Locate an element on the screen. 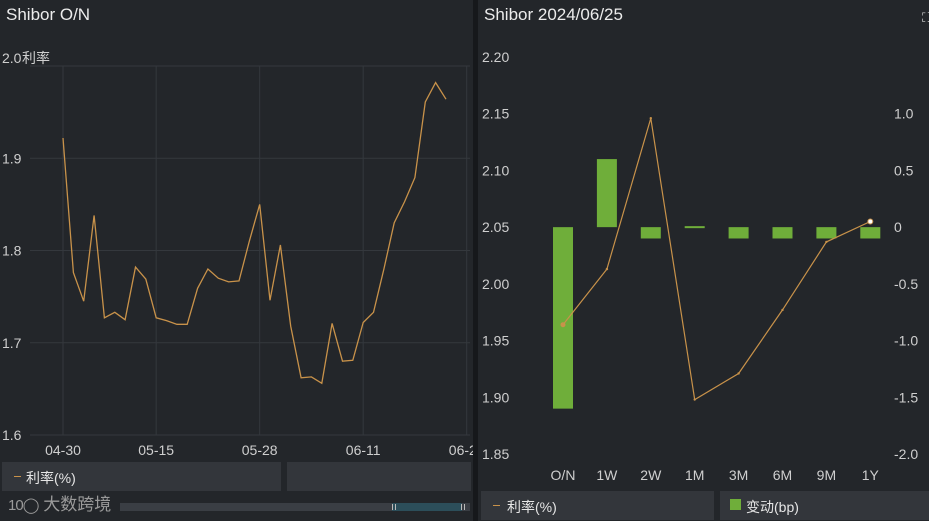 The image size is (929, 521). x-category-label: 1Y is located at coordinates (871, 475).